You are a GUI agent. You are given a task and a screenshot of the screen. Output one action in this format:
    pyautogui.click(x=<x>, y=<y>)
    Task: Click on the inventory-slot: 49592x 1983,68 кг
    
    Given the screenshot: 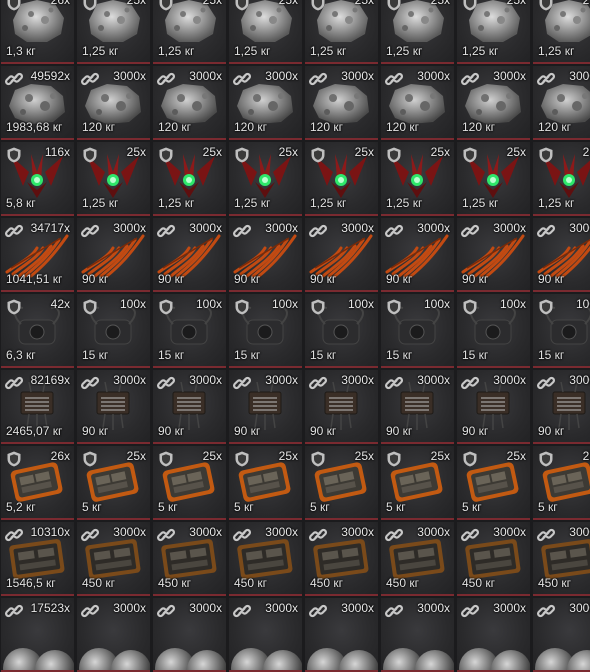 What is the action you would take?
    pyautogui.click(x=37, y=103)
    